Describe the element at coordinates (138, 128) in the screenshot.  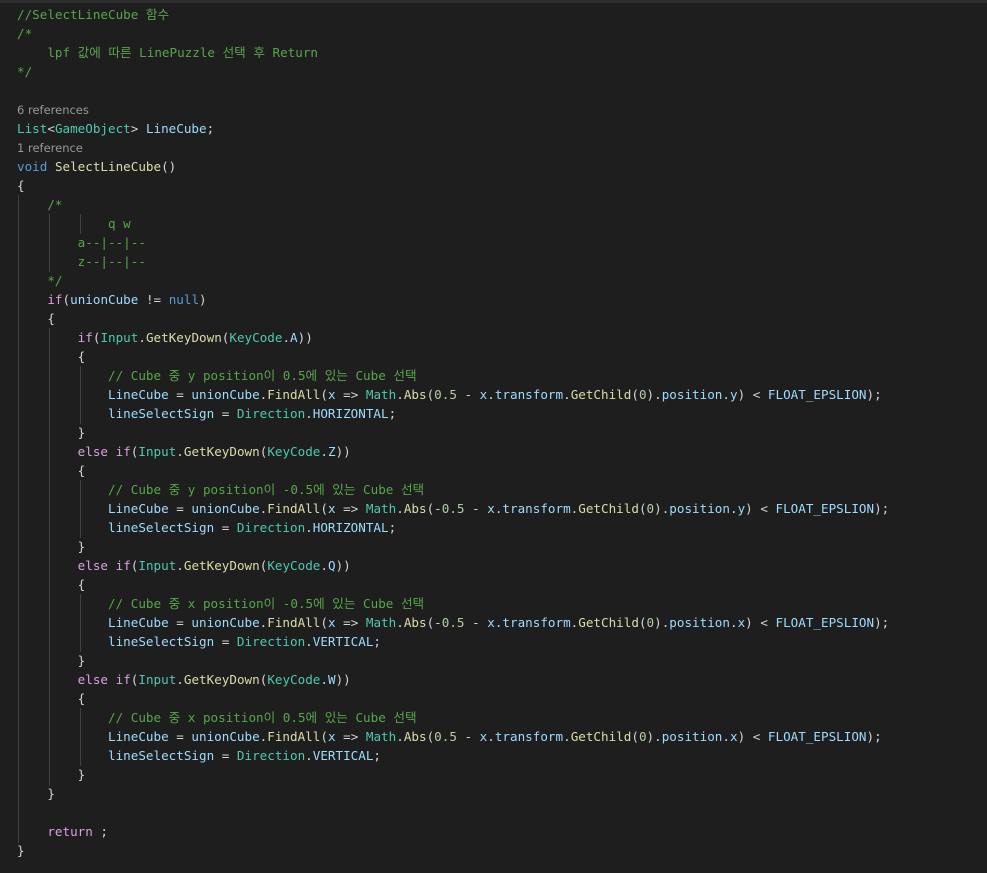
I see `code-token-plain: >` at that location.